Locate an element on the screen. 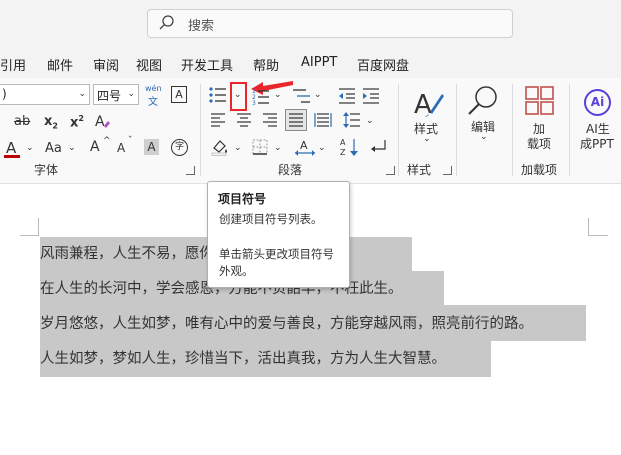 Image resolution: width=621 pixels, height=455 pixels. decrease-indent-icon is located at coordinates (347, 96).